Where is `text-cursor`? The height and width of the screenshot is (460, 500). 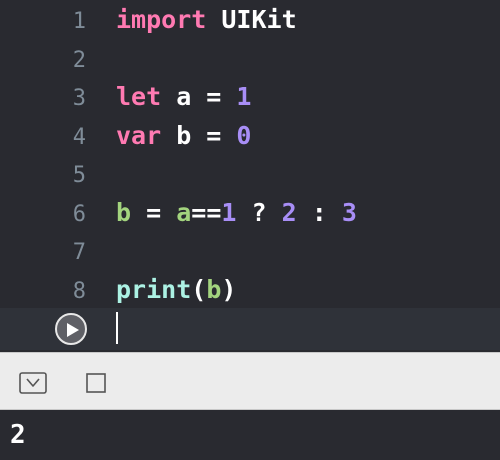 text-cursor is located at coordinates (117, 328).